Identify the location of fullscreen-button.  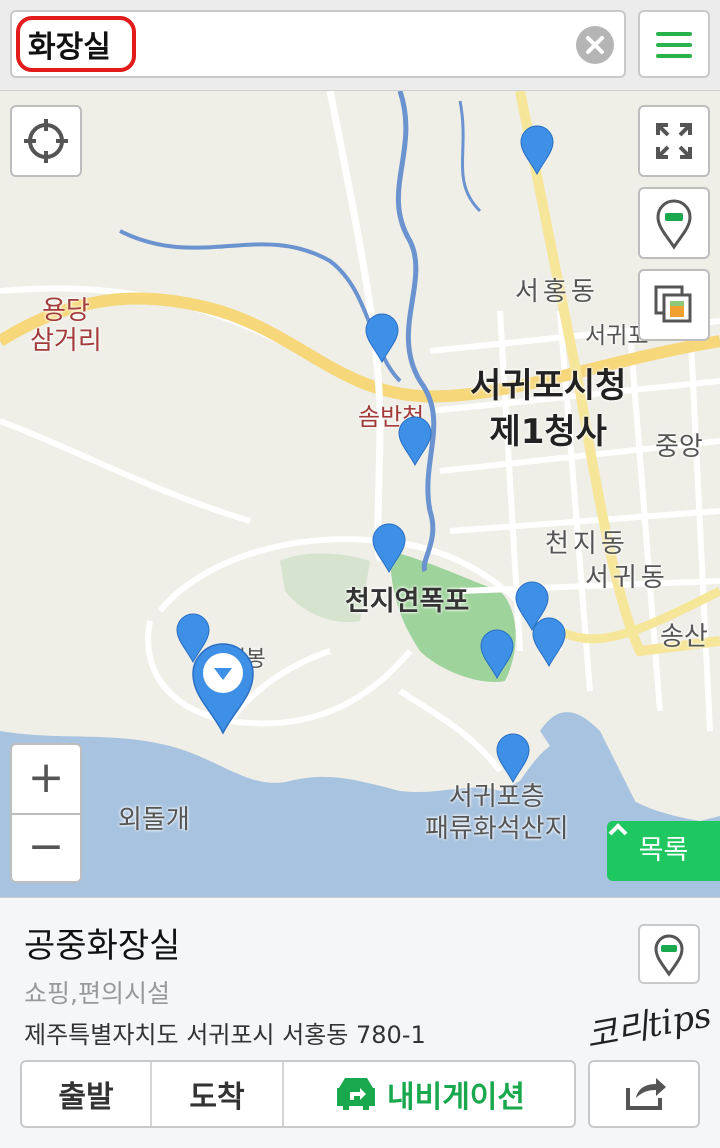
(674, 141).